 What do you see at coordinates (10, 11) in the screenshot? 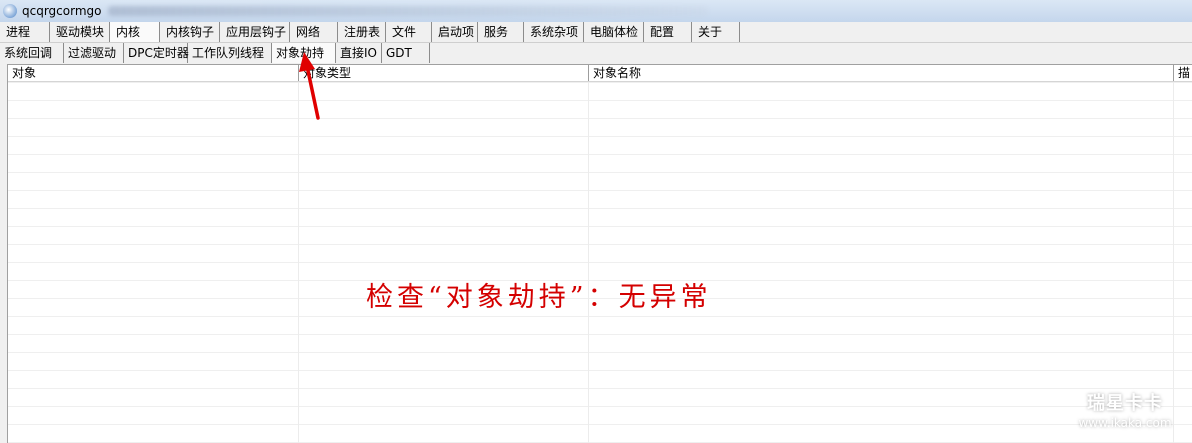
I see `app-icon` at bounding box center [10, 11].